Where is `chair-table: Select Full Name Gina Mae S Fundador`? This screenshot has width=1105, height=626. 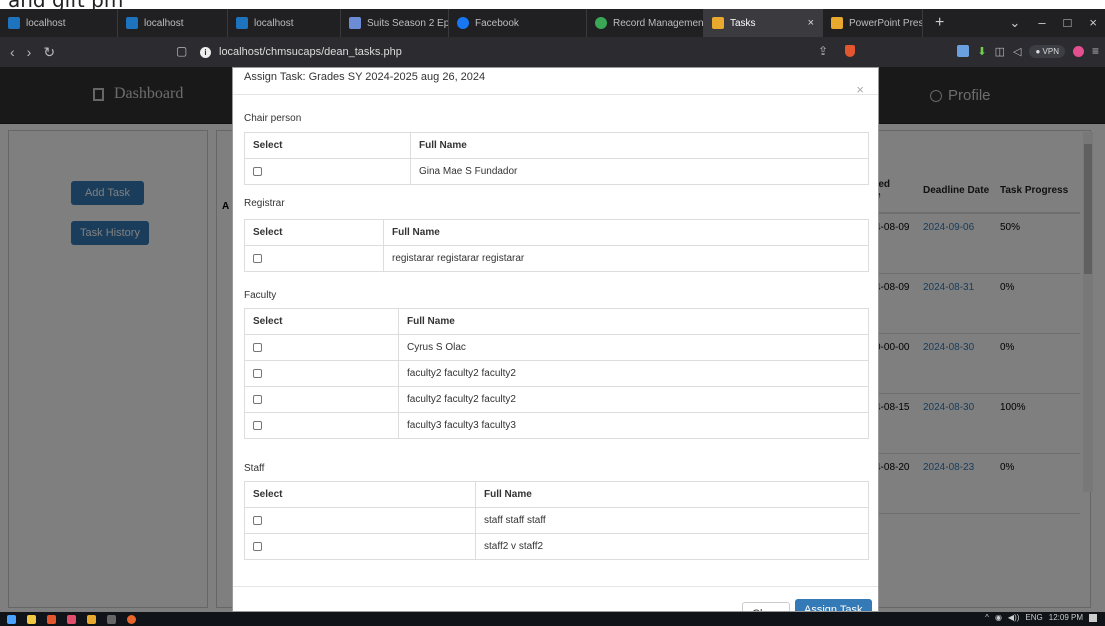
chair-table: Select Full Name Gina Mae S Fundador is located at coordinates (556, 158).